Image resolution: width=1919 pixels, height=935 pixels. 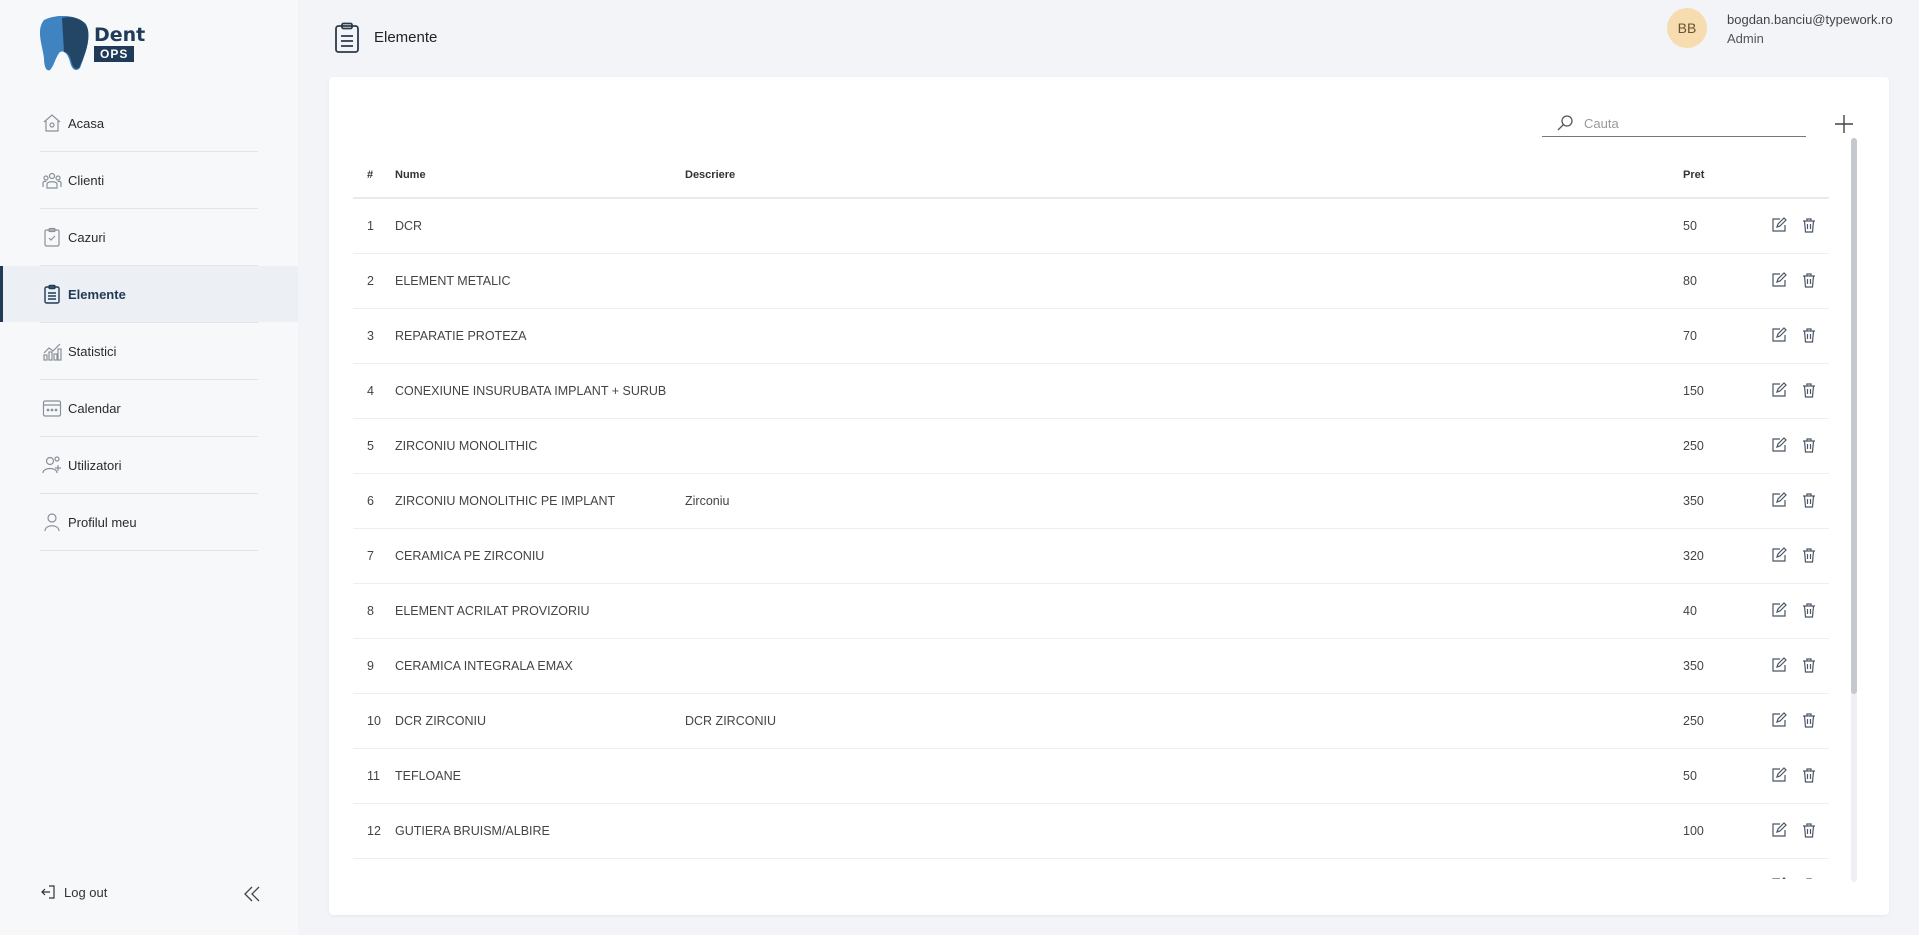 What do you see at coordinates (92, 351) in the screenshot?
I see `sidebar-item-label: Statistici` at bounding box center [92, 351].